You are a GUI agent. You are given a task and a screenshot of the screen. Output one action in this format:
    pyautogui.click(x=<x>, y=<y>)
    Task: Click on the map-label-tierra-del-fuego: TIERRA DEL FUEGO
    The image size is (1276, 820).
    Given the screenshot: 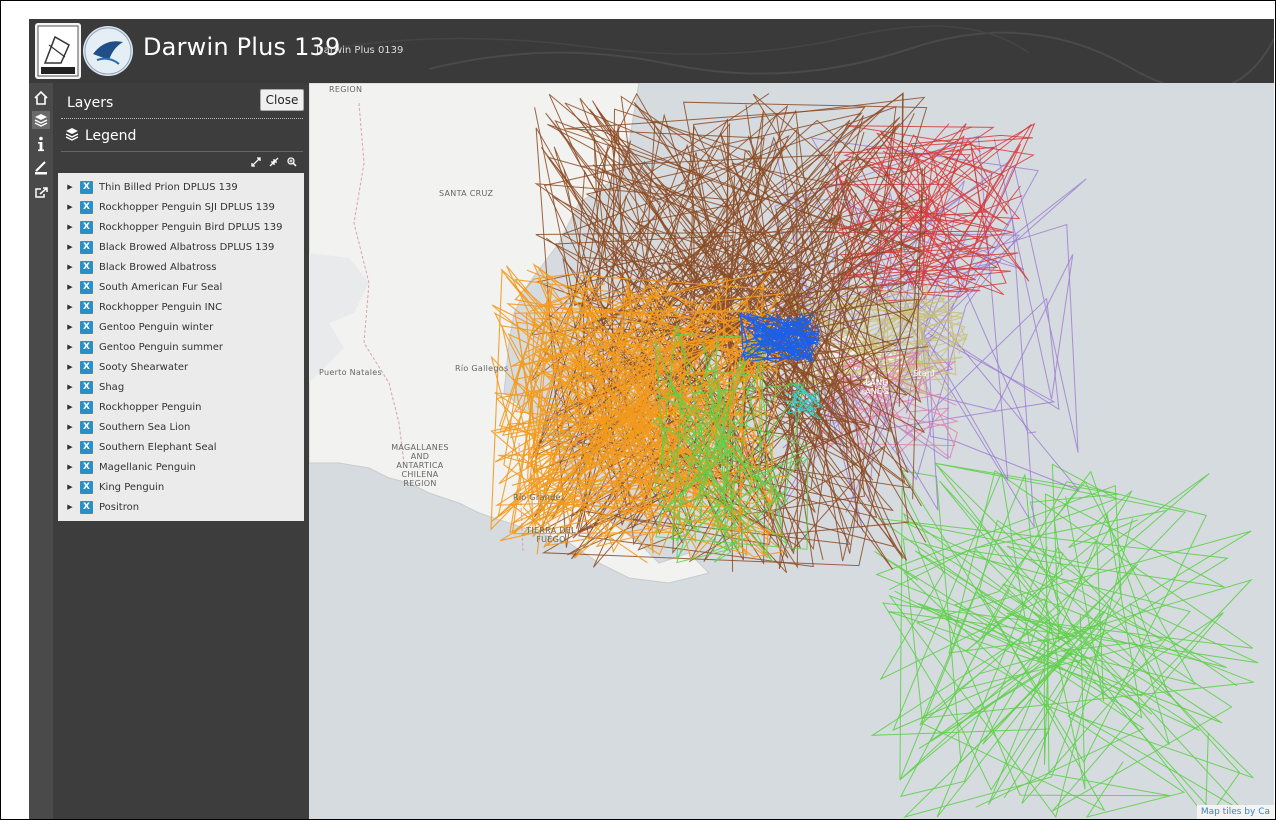 What is the action you would take?
    pyautogui.click(x=551, y=535)
    